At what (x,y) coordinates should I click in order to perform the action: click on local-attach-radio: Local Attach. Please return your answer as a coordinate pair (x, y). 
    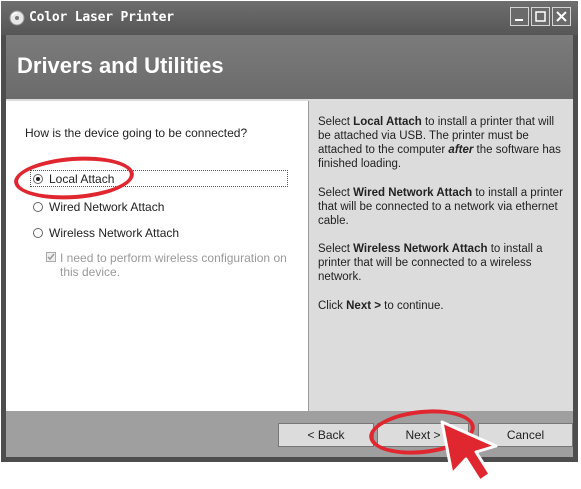
    Looking at the image, I should click on (73, 179).